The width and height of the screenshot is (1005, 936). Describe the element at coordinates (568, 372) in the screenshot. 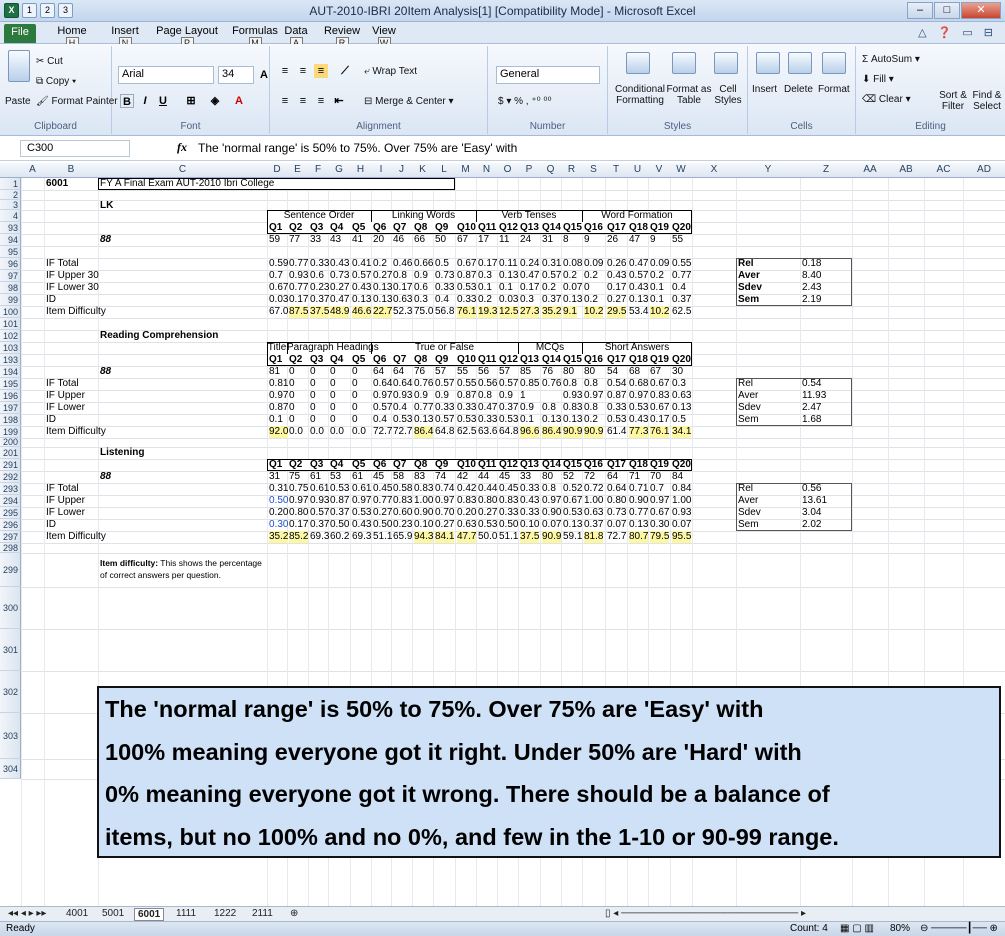

I see `correct-count: 80` at that location.